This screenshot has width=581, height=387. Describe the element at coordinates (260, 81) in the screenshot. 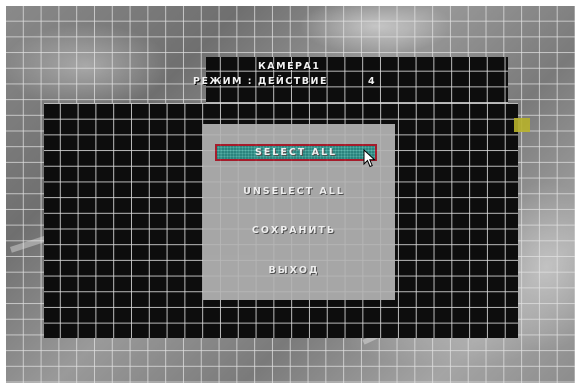

I see `mode-label: РЕЖИМ : ДЕЙСТВИЕ` at that location.